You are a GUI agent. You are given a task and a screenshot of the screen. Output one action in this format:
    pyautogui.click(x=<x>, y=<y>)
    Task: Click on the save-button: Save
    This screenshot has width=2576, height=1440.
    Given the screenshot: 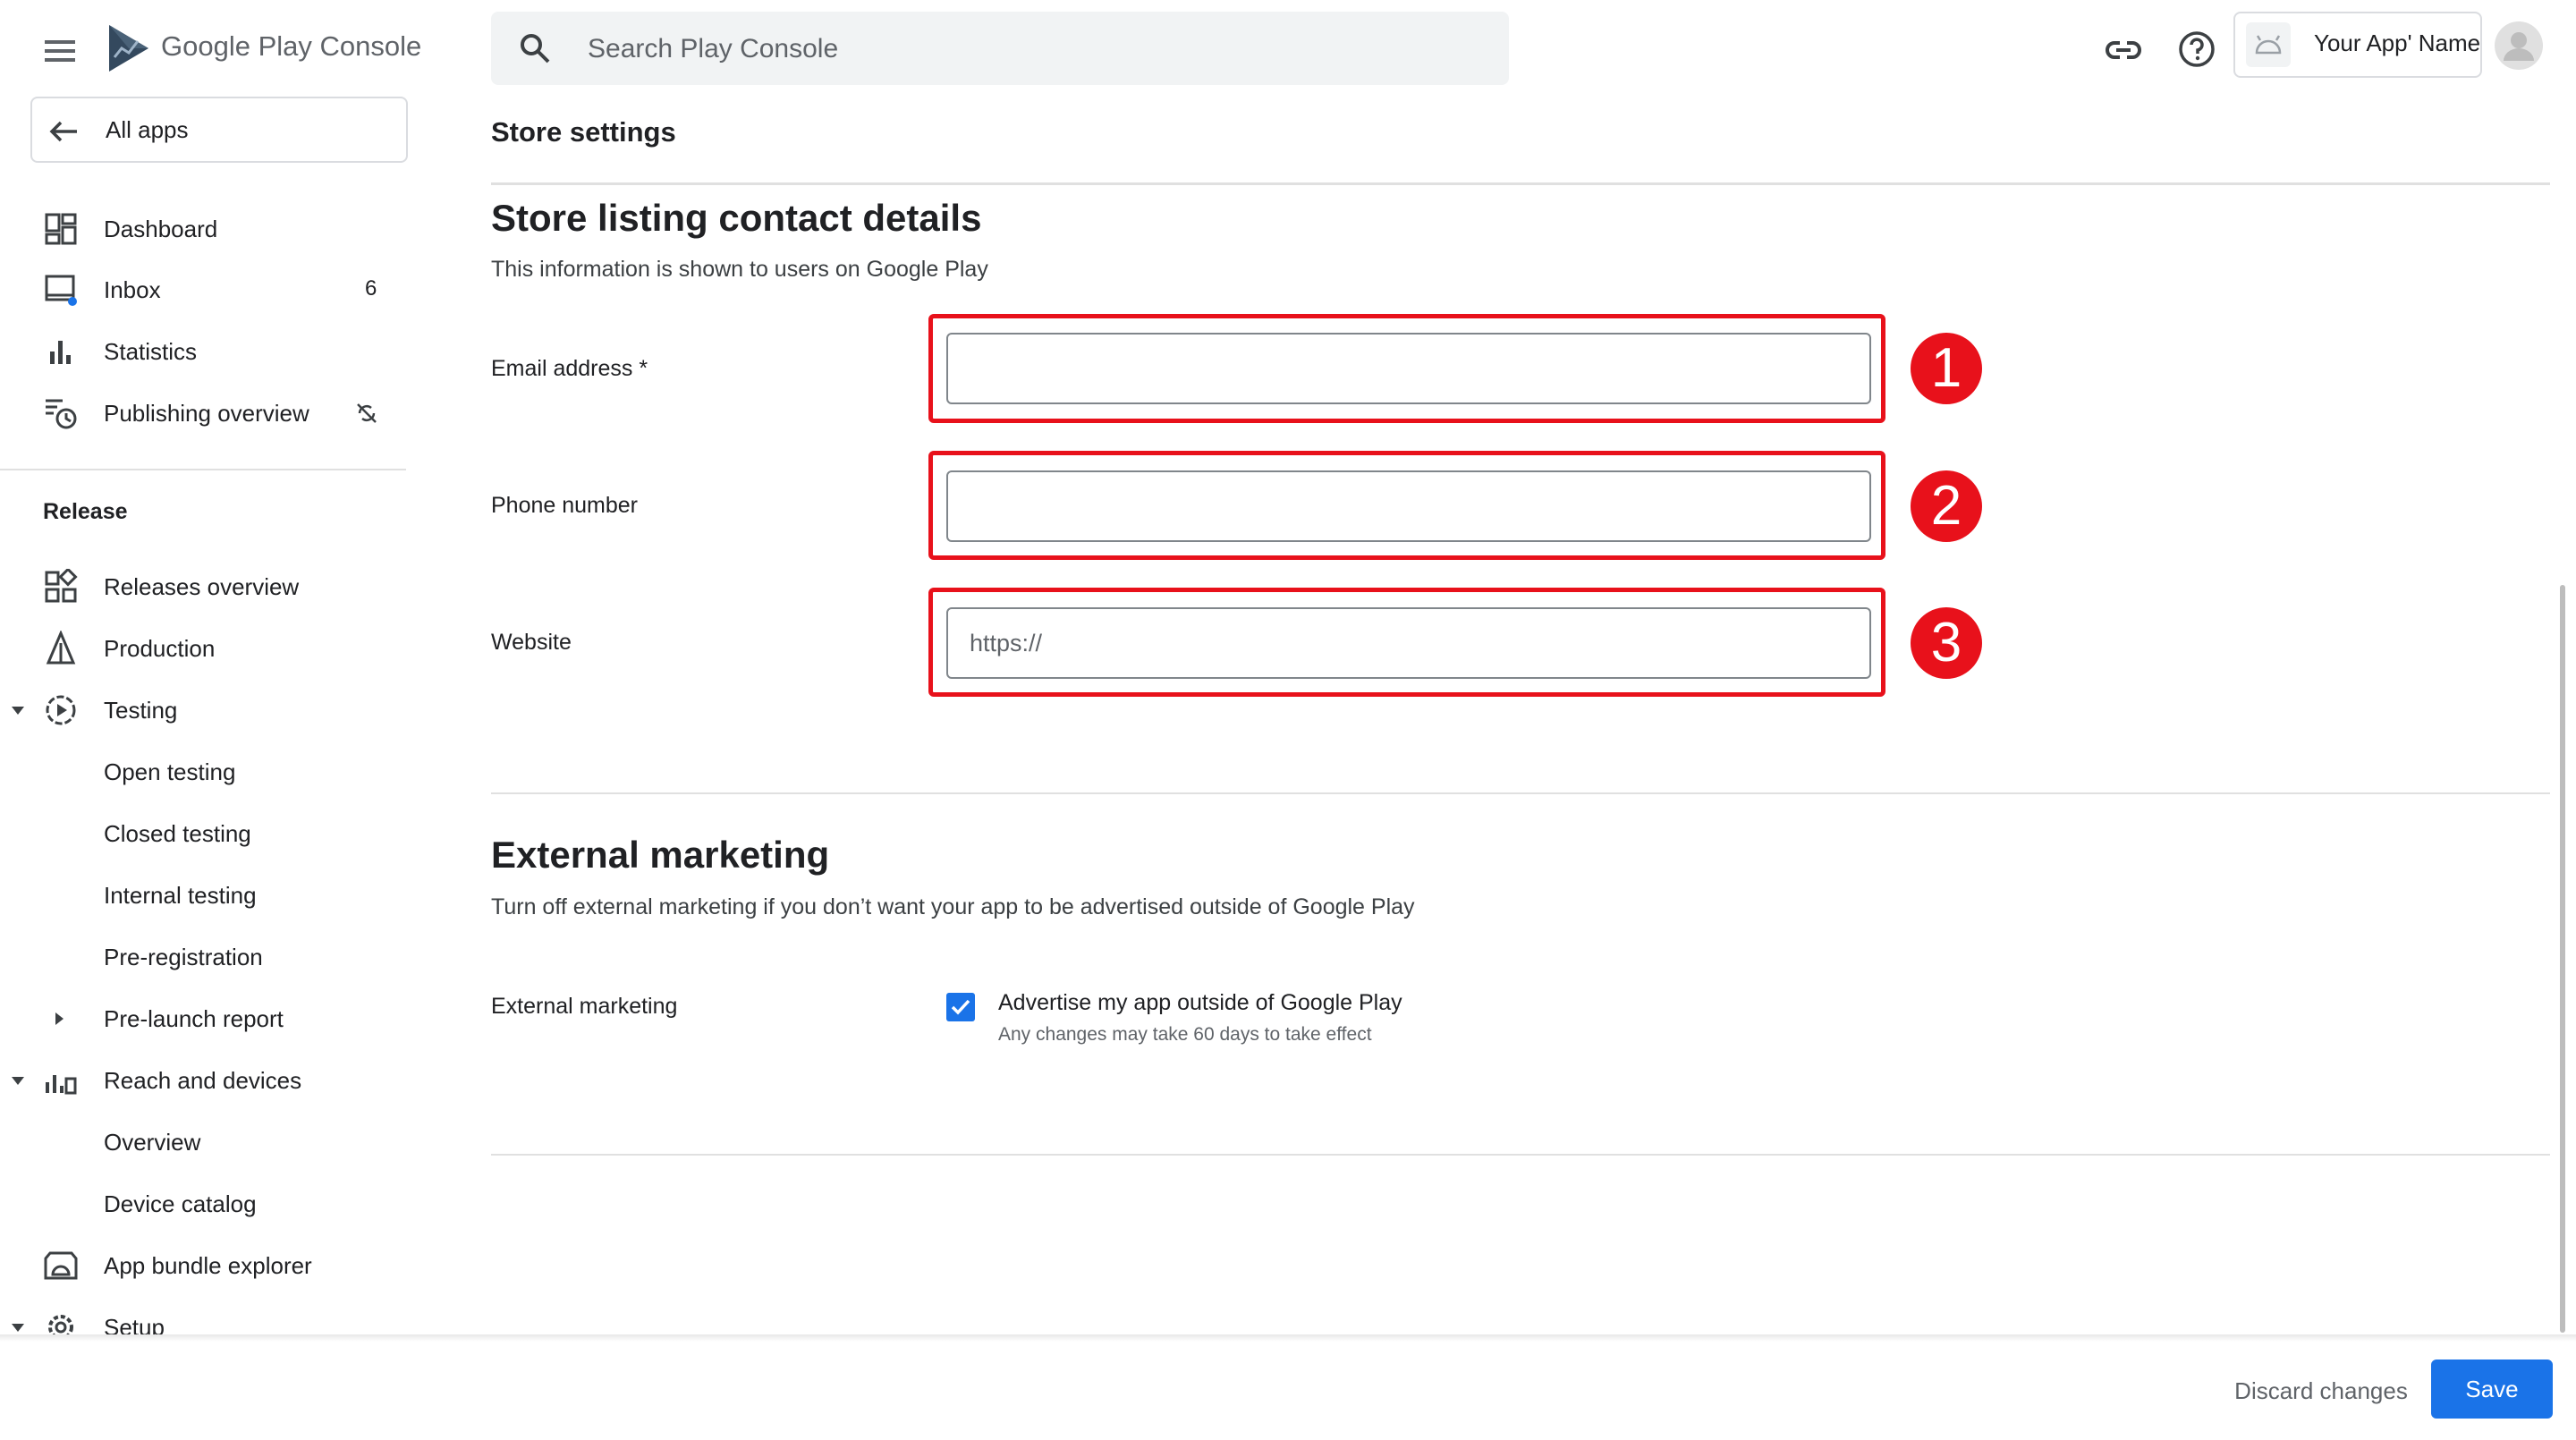 What is the action you would take?
    pyautogui.click(x=2492, y=1390)
    